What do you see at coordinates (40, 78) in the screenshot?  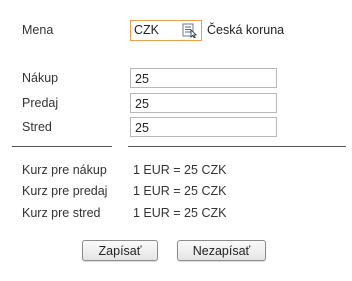 I see `buy-label: Nákup` at bounding box center [40, 78].